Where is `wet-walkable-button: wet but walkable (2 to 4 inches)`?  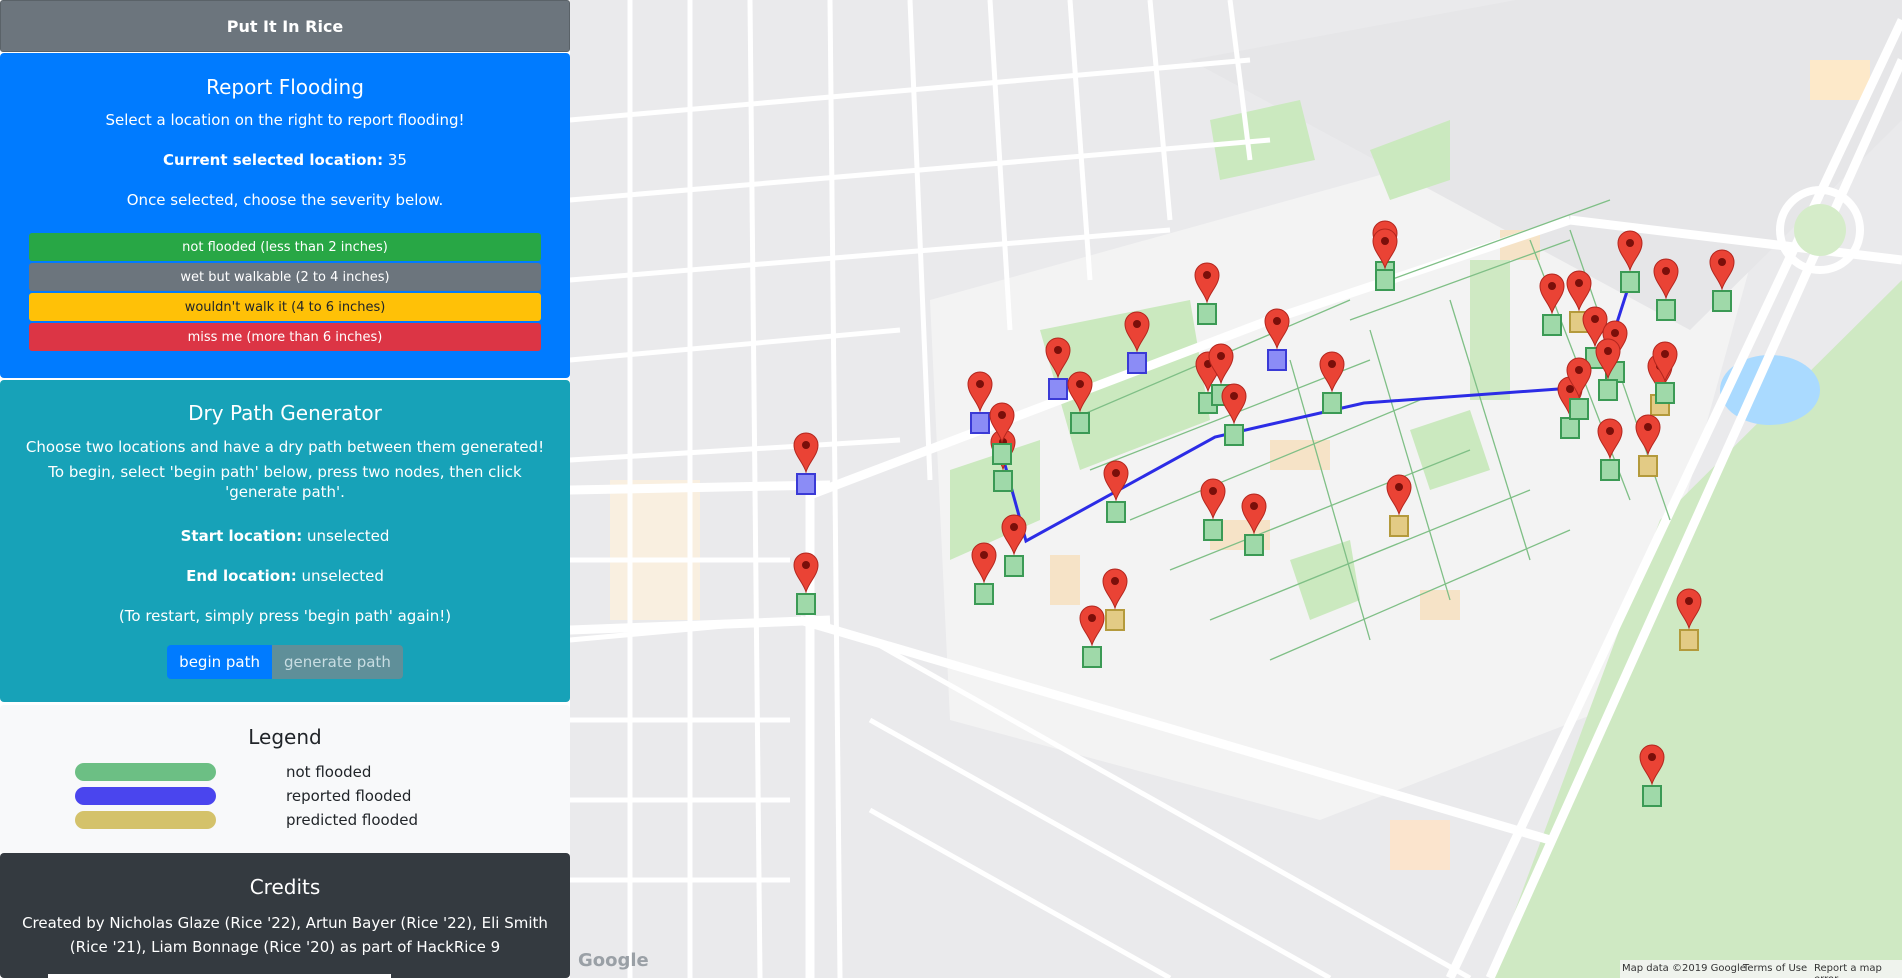
wet-walkable-button: wet but walkable (2 to 4 inches) is located at coordinates (285, 277).